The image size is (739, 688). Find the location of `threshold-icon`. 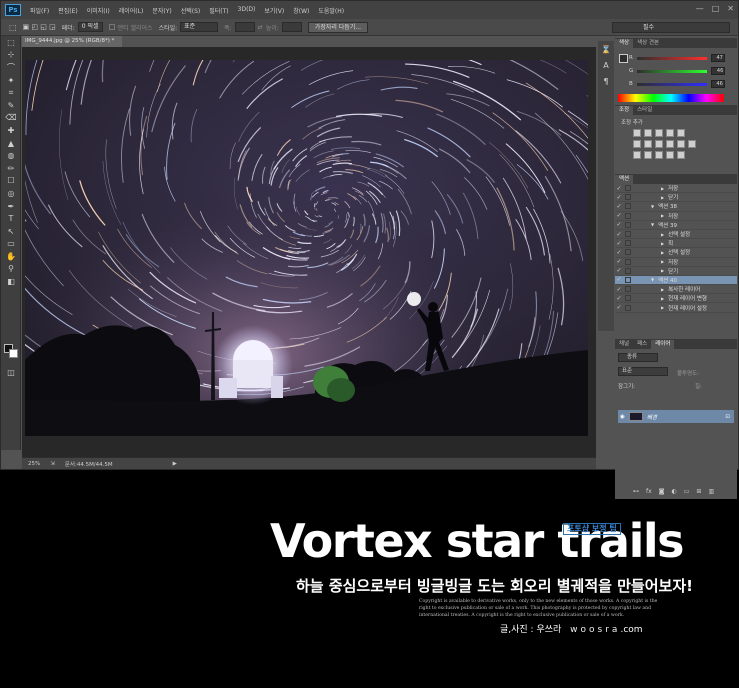

threshold-icon is located at coordinates (659, 155).